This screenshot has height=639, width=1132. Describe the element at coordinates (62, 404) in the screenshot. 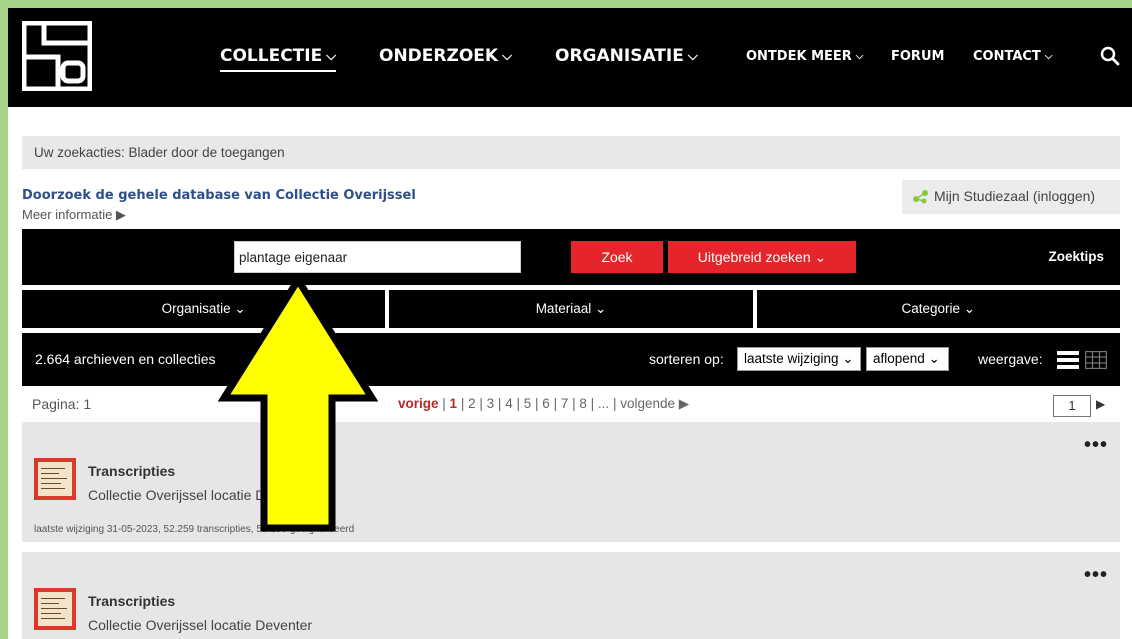

I see `page-indicator: Pagina: 1` at that location.